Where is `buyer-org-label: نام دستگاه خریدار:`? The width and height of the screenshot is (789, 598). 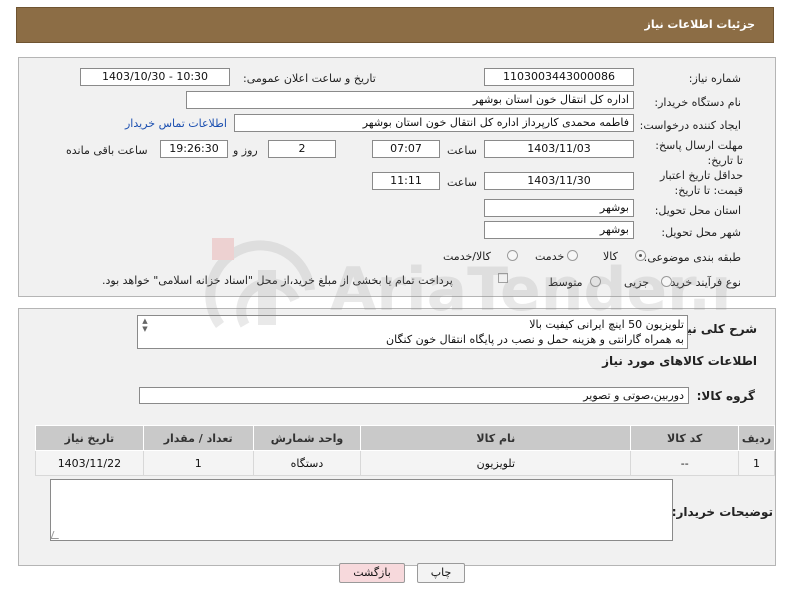
buyer-org-label: نام دستگاه خریدار: is located at coordinates (697, 102).